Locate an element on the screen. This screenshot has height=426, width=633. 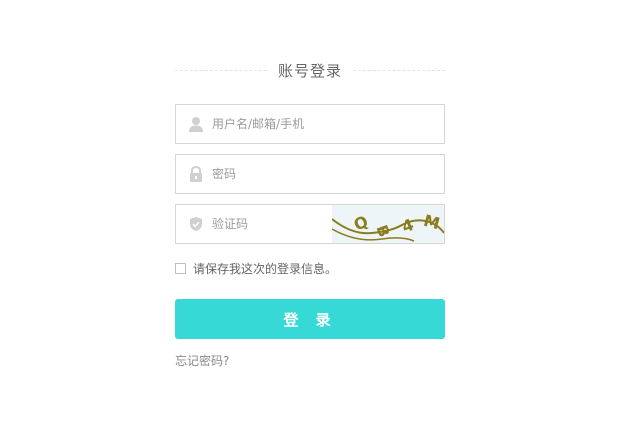
remember-label: 请保存我这次的登录信息。 is located at coordinates (265, 269).